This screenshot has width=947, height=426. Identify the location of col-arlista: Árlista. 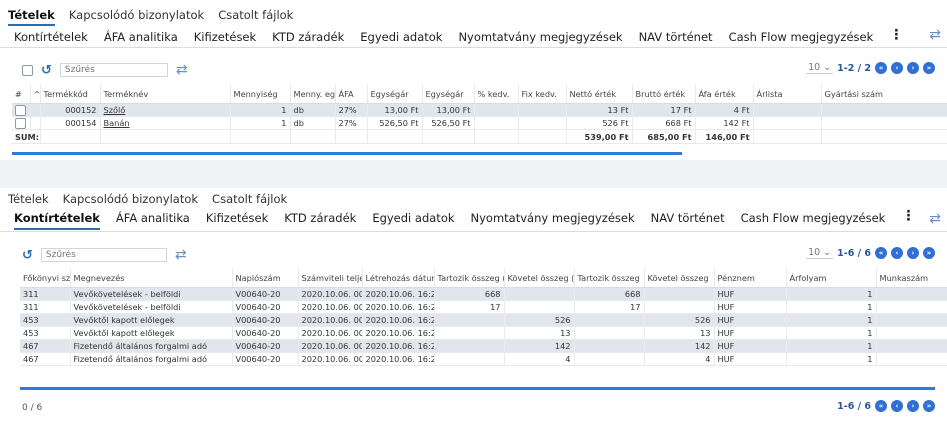
(787, 94).